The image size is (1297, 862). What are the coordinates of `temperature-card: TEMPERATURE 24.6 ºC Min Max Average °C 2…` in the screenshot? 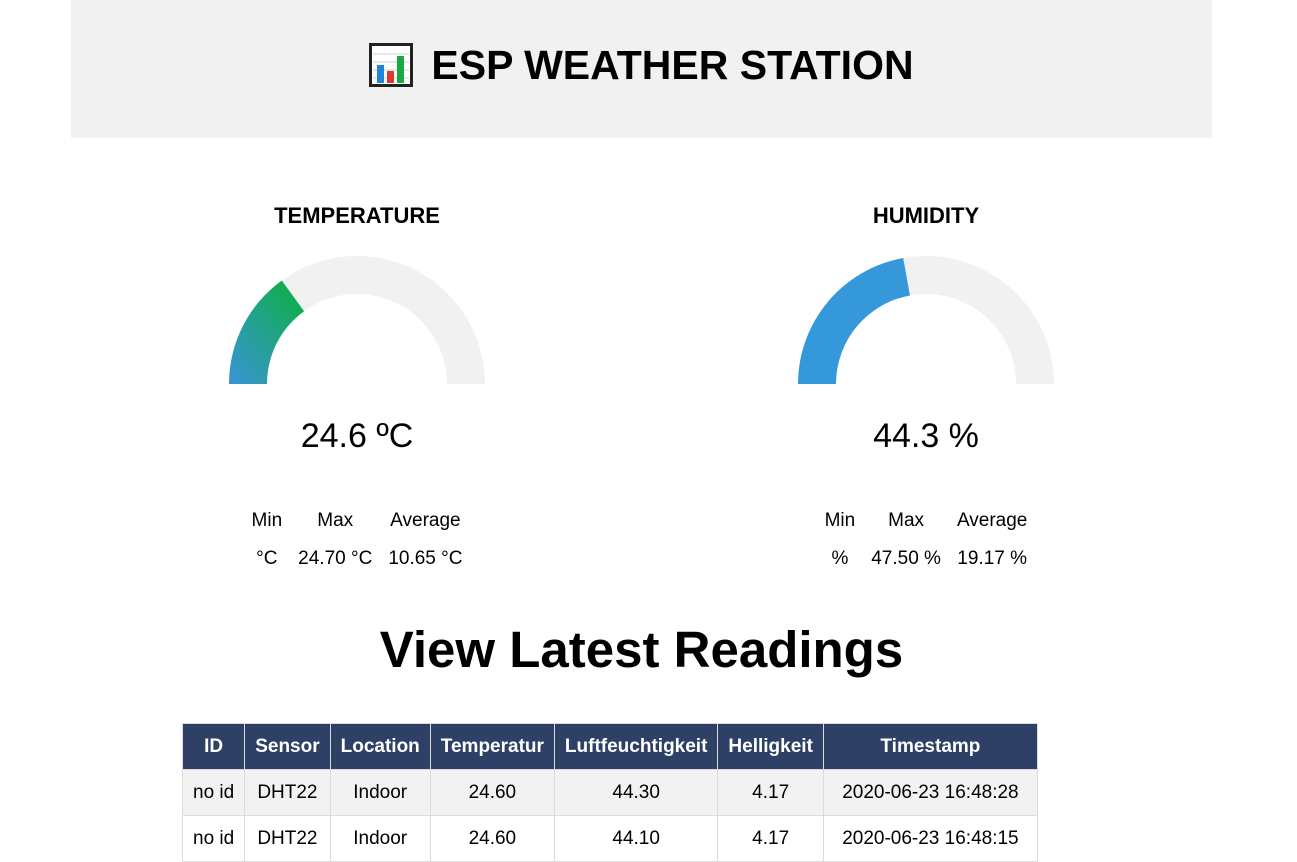 It's located at (357, 387).